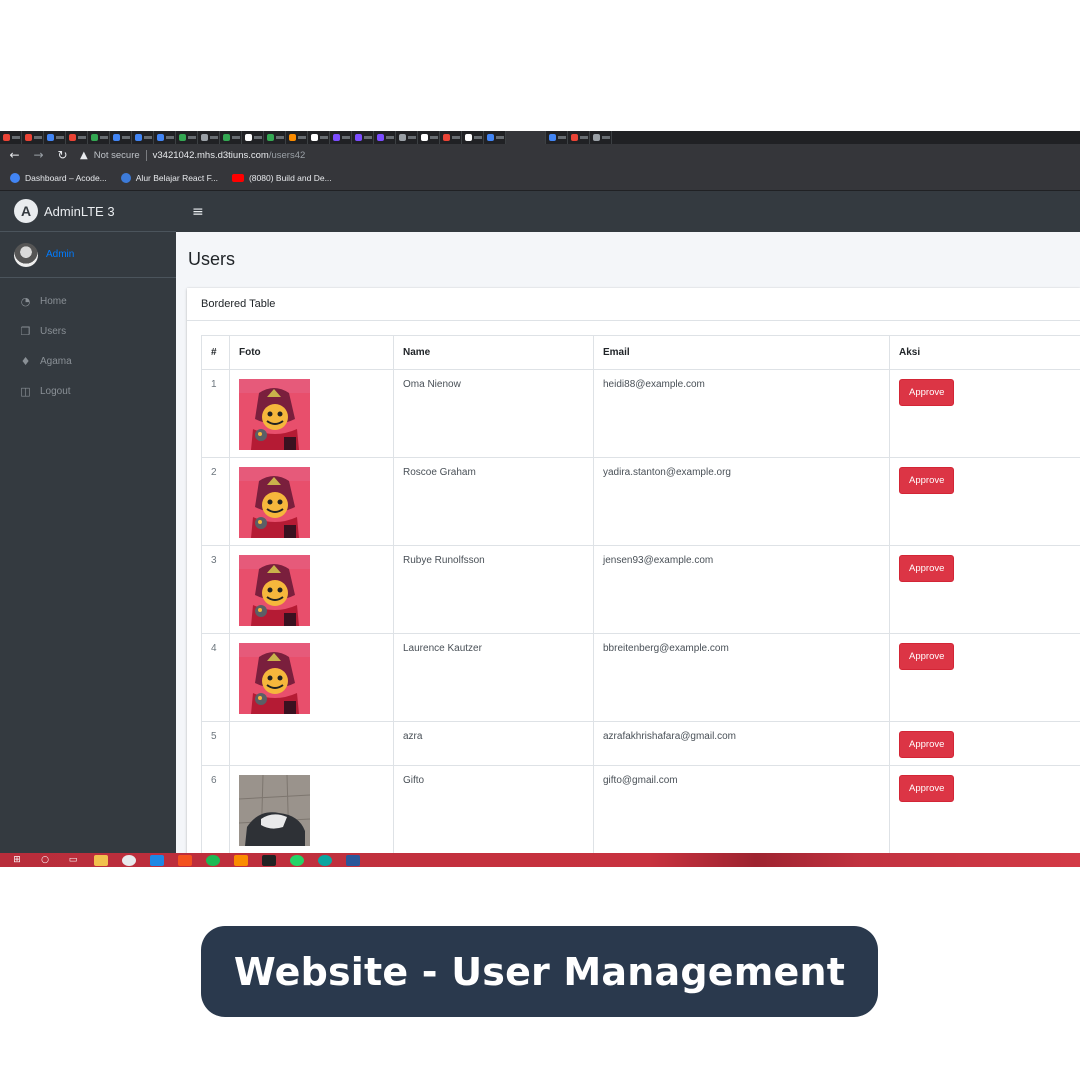 The height and width of the screenshot is (1080, 1080). Describe the element at coordinates (14, 155) in the screenshot. I see `back-icon: ←` at that location.